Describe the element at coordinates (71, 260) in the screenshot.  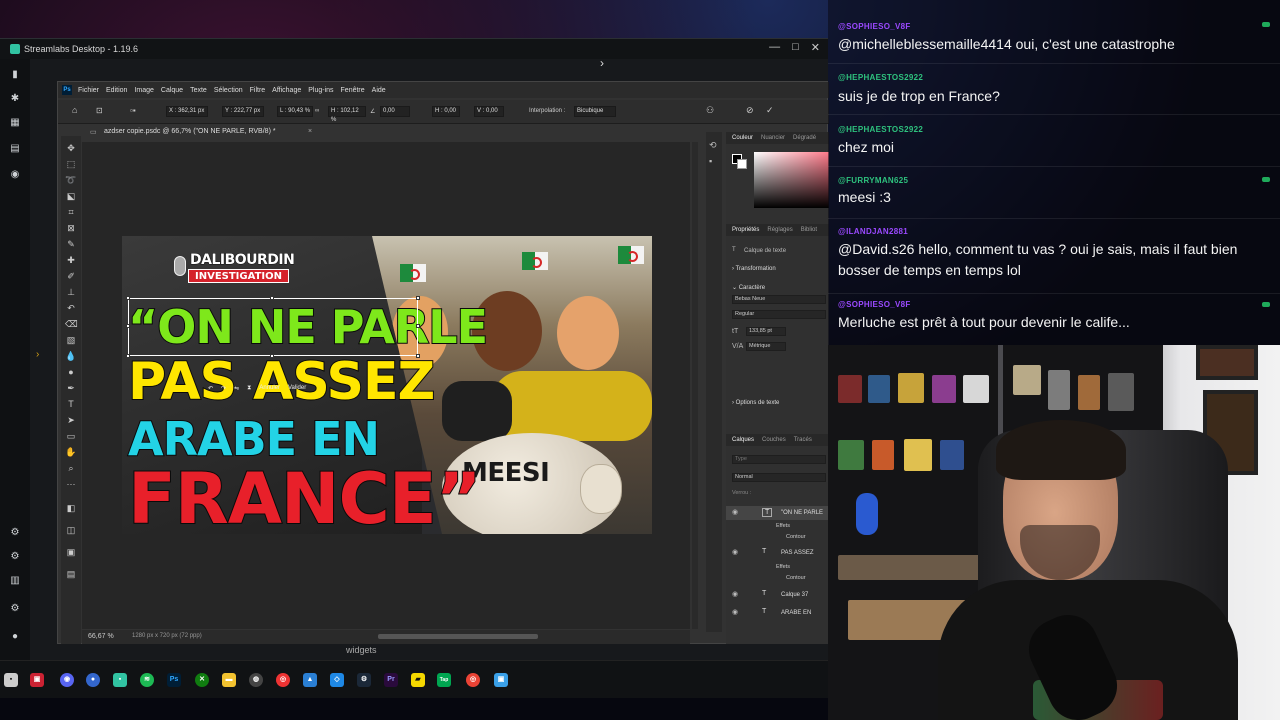
I see `healing-tool-icon: ✚` at that location.